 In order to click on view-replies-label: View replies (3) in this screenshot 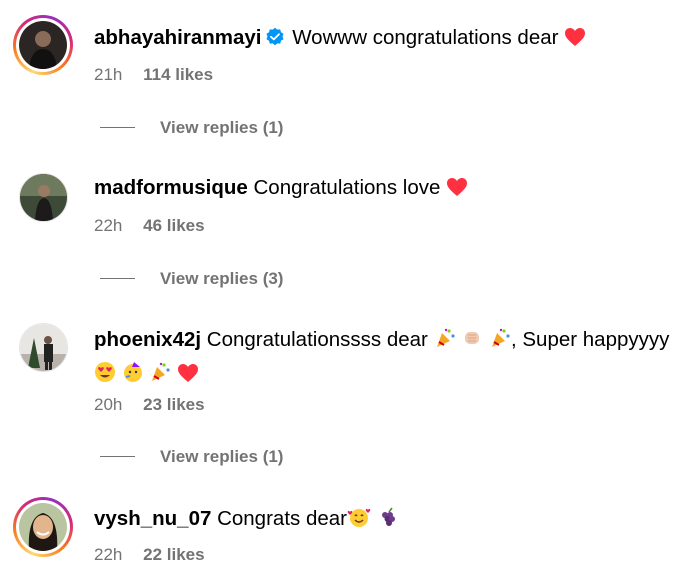, I will do `click(222, 278)`.